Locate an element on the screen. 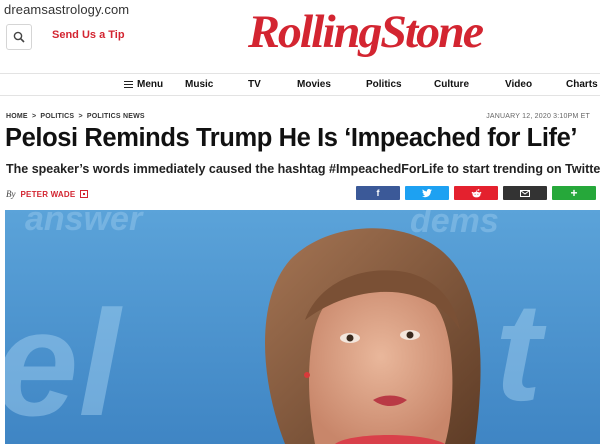 The image size is (600, 444). twitter-icon is located at coordinates (427, 192).